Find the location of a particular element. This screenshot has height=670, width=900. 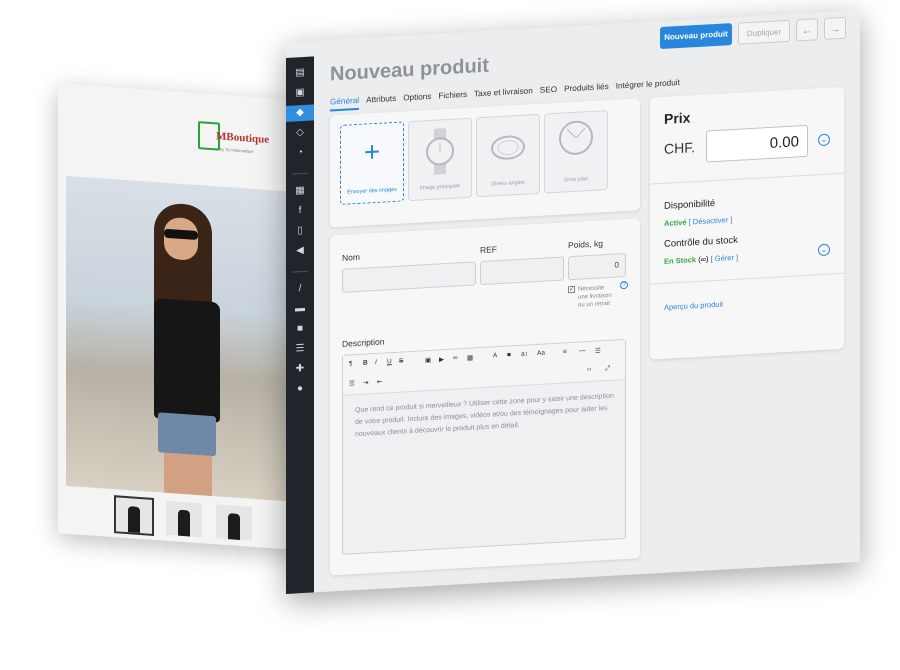

font-size-icon: a↕ is located at coordinates (524, 353).